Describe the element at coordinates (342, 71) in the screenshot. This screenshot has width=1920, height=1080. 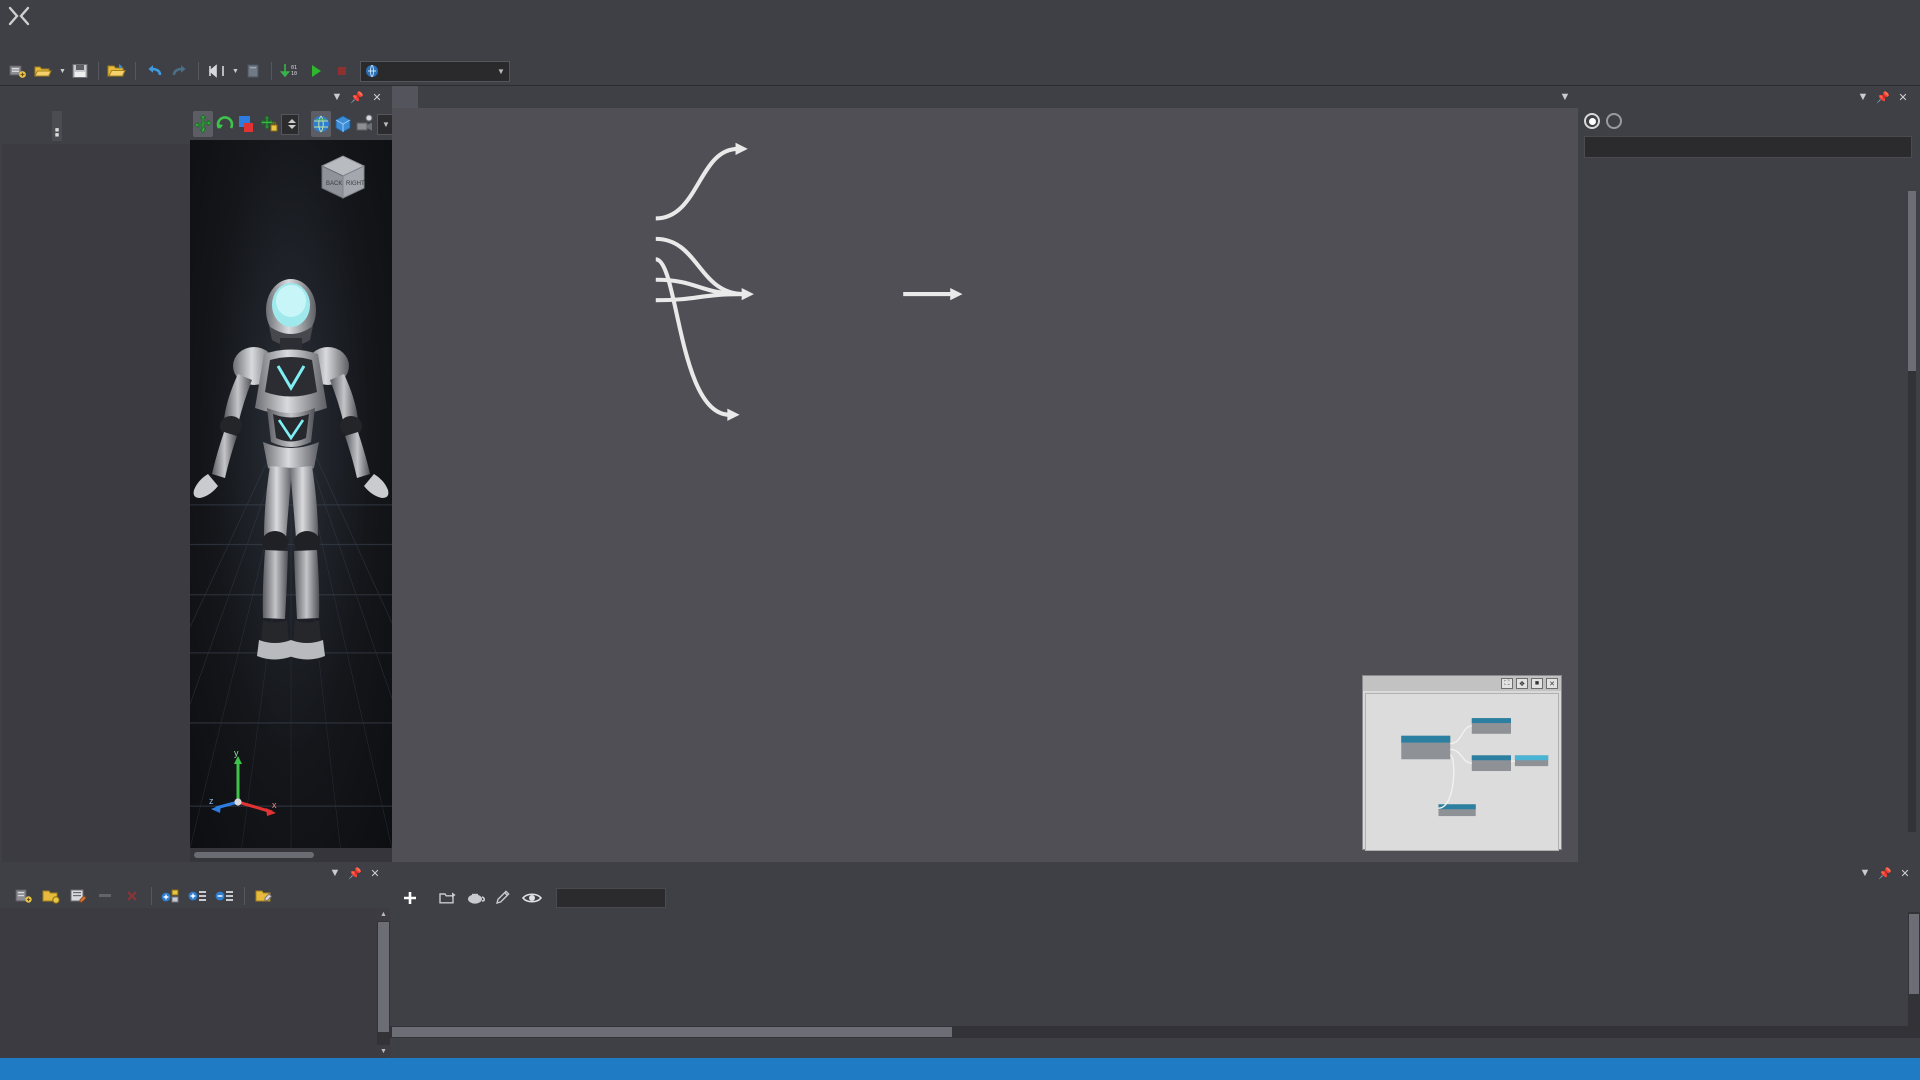
I see `stop-icon` at that location.